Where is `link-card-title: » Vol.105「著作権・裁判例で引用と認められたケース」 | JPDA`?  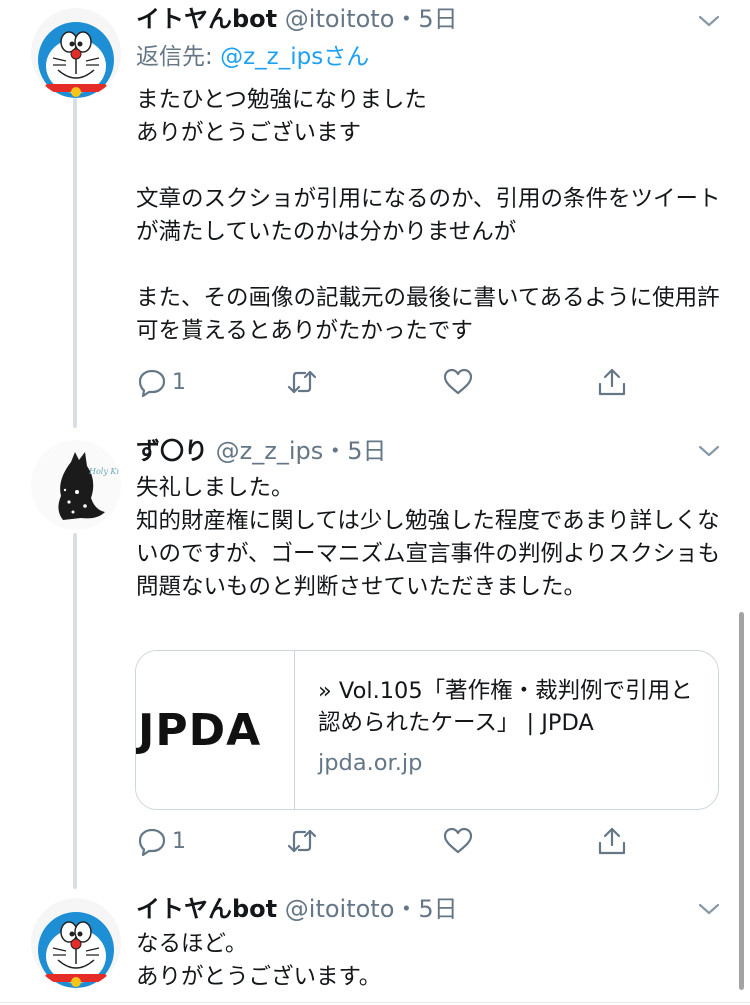
link-card-title: » Vol.105「著作権・裁判例で引用と認められたケース」 | JPDA is located at coordinates (505, 707).